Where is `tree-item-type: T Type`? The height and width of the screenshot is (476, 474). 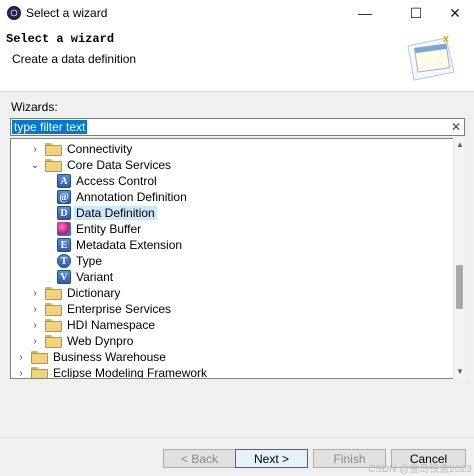 tree-item-type: T Type is located at coordinates (80, 261).